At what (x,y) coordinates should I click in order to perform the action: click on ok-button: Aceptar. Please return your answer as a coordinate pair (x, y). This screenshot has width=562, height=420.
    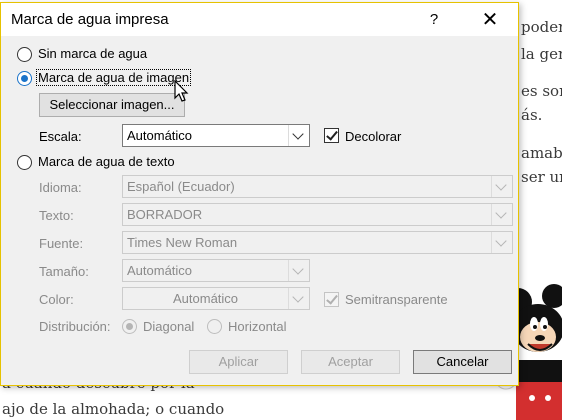
    Looking at the image, I should click on (350, 362).